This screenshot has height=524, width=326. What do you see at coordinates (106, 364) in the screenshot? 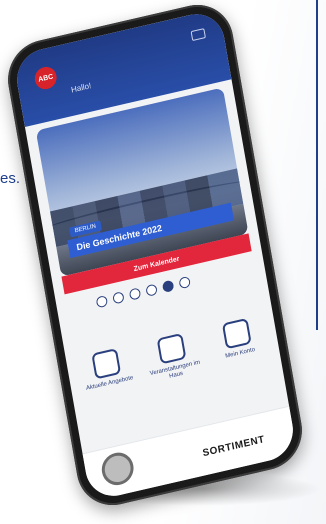
I see `calendar-icon` at bounding box center [106, 364].